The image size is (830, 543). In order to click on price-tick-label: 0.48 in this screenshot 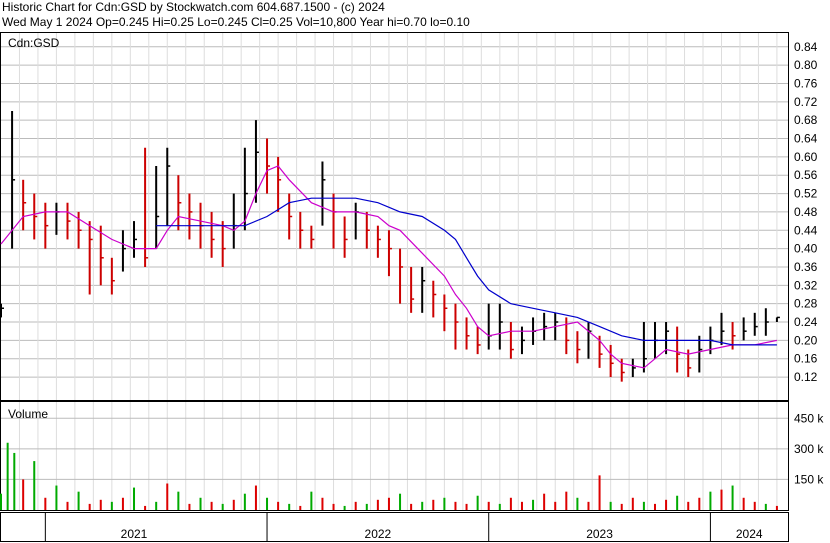, I will do `click(806, 212)`.